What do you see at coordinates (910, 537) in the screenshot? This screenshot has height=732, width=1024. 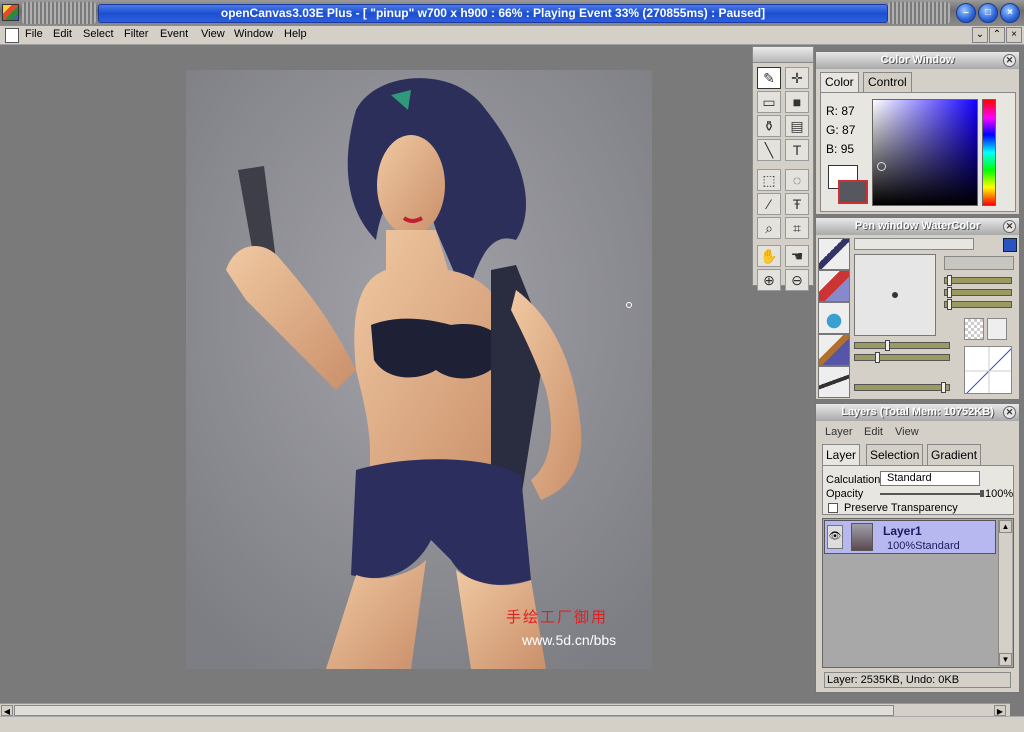 I see `layer-row: 👁 Layer1 100%Standard` at bounding box center [910, 537].